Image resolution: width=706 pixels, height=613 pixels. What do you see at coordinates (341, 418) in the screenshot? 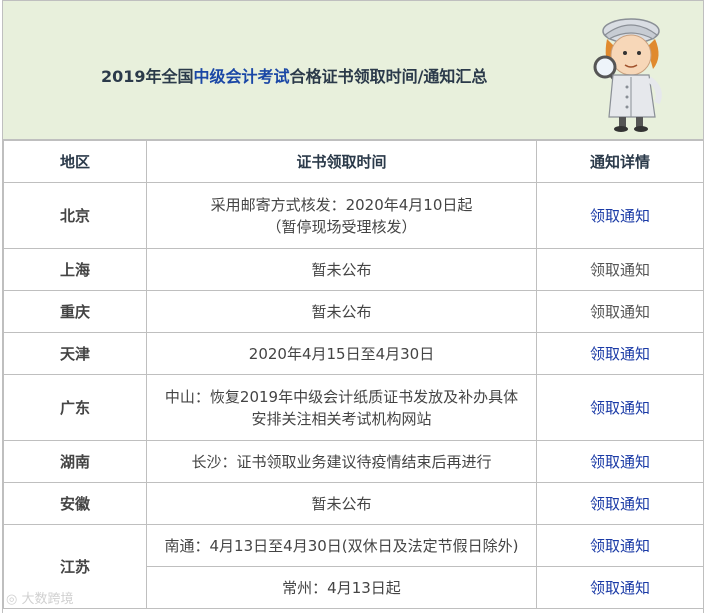
I see `time-line: 安排关注相关考试机构网站` at bounding box center [341, 418].